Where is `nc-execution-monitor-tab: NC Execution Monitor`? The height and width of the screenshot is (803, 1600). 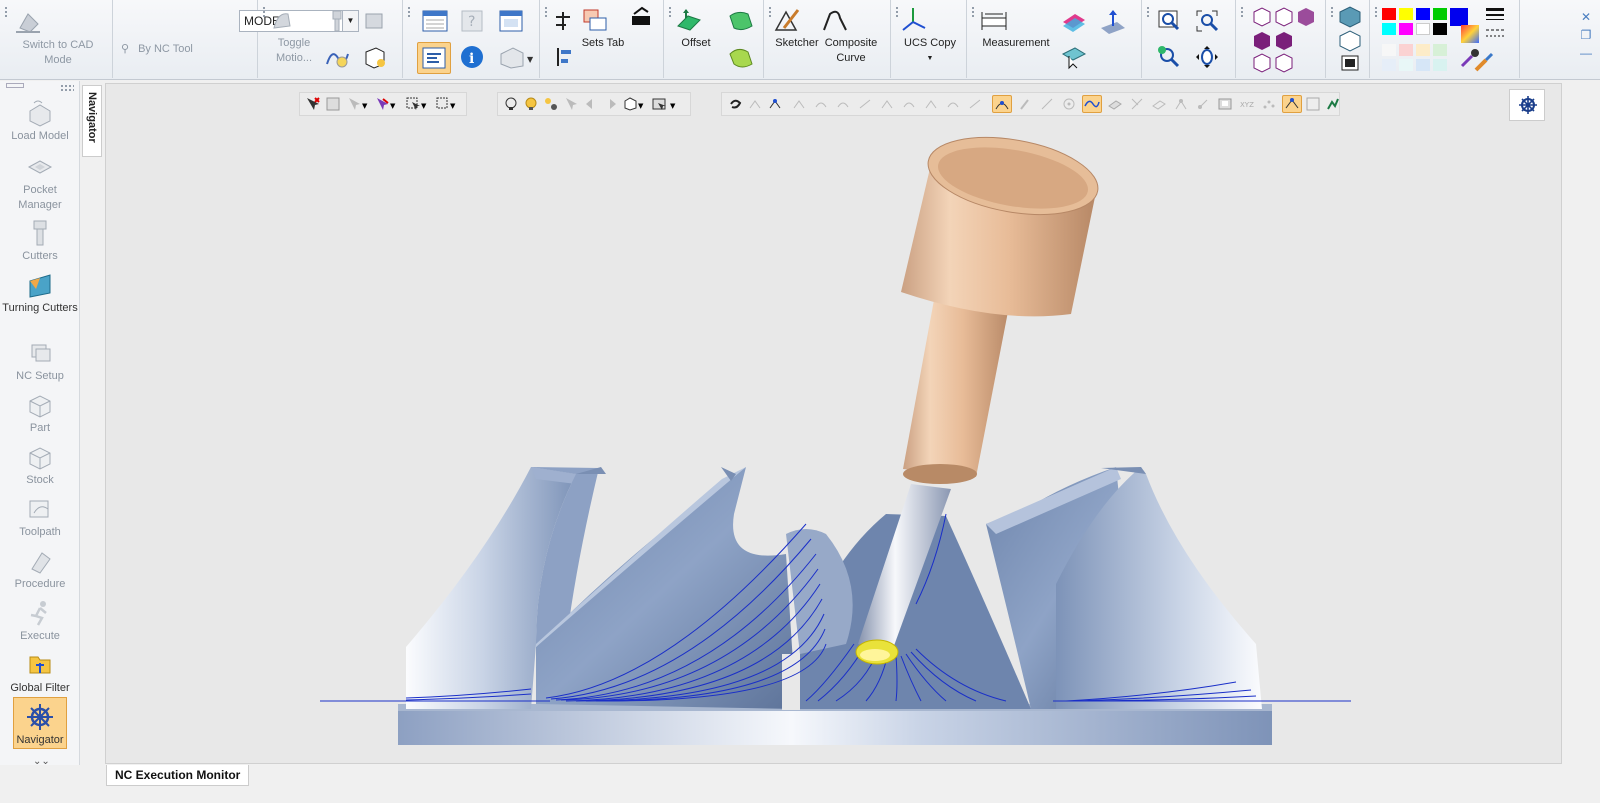
nc-execution-monitor-tab: NC Execution Monitor is located at coordinates (178, 775).